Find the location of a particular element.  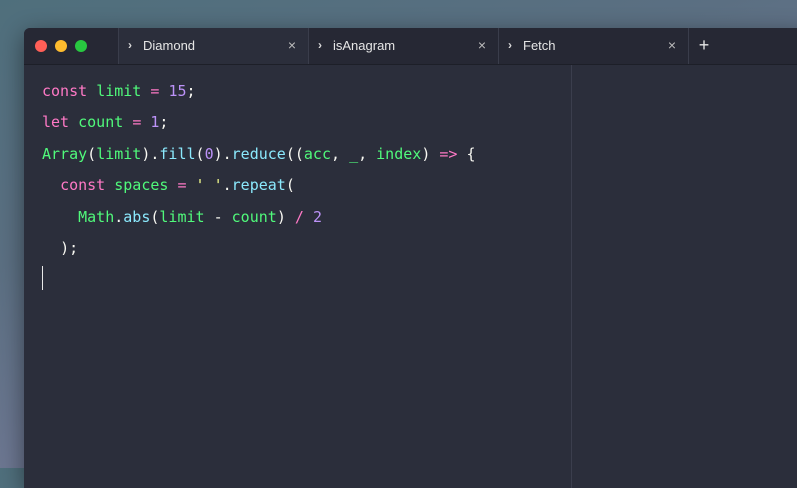

parameter: index is located at coordinates (399, 153).